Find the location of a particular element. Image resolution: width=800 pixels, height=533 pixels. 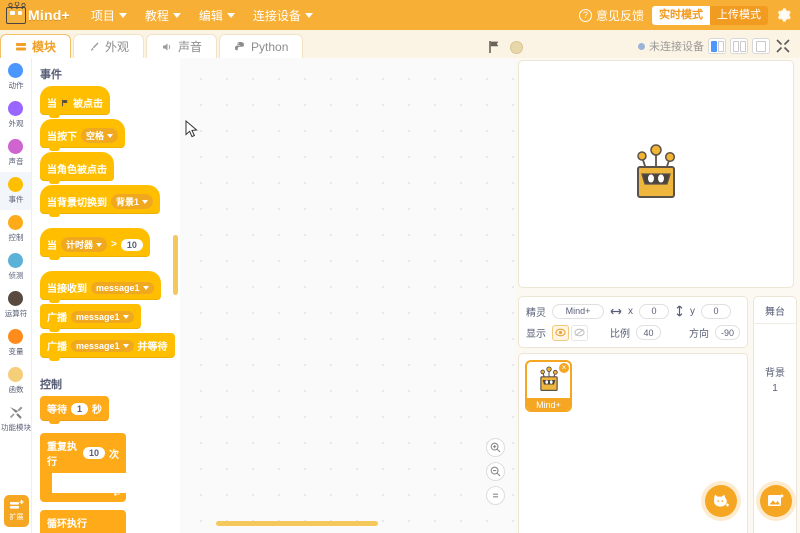

block-when-receive-message-dropdown: message1 is located at coordinates (122, 287).